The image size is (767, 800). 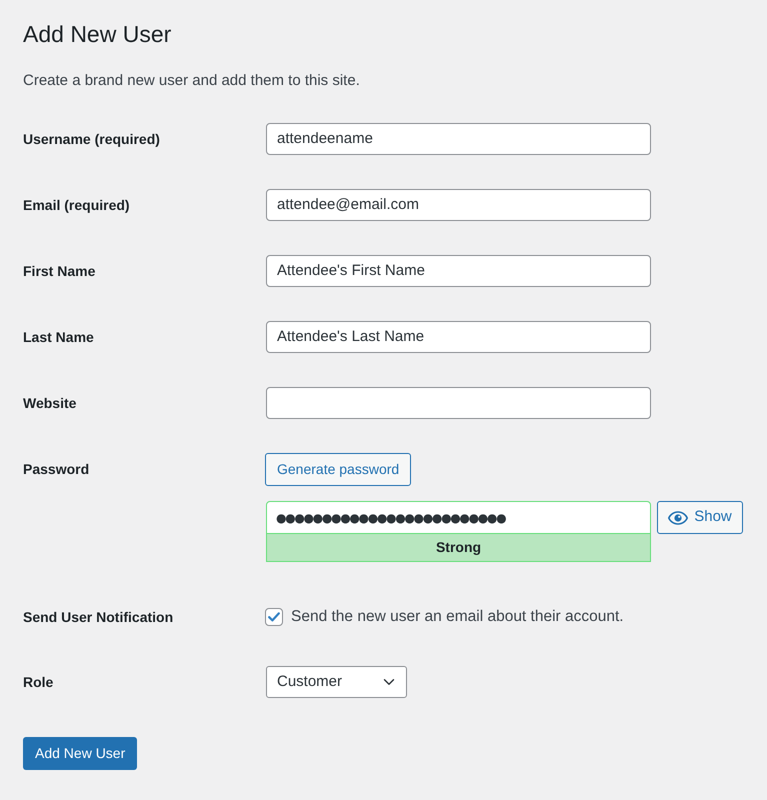 I want to click on field-label: Username (required), so click(x=91, y=139).